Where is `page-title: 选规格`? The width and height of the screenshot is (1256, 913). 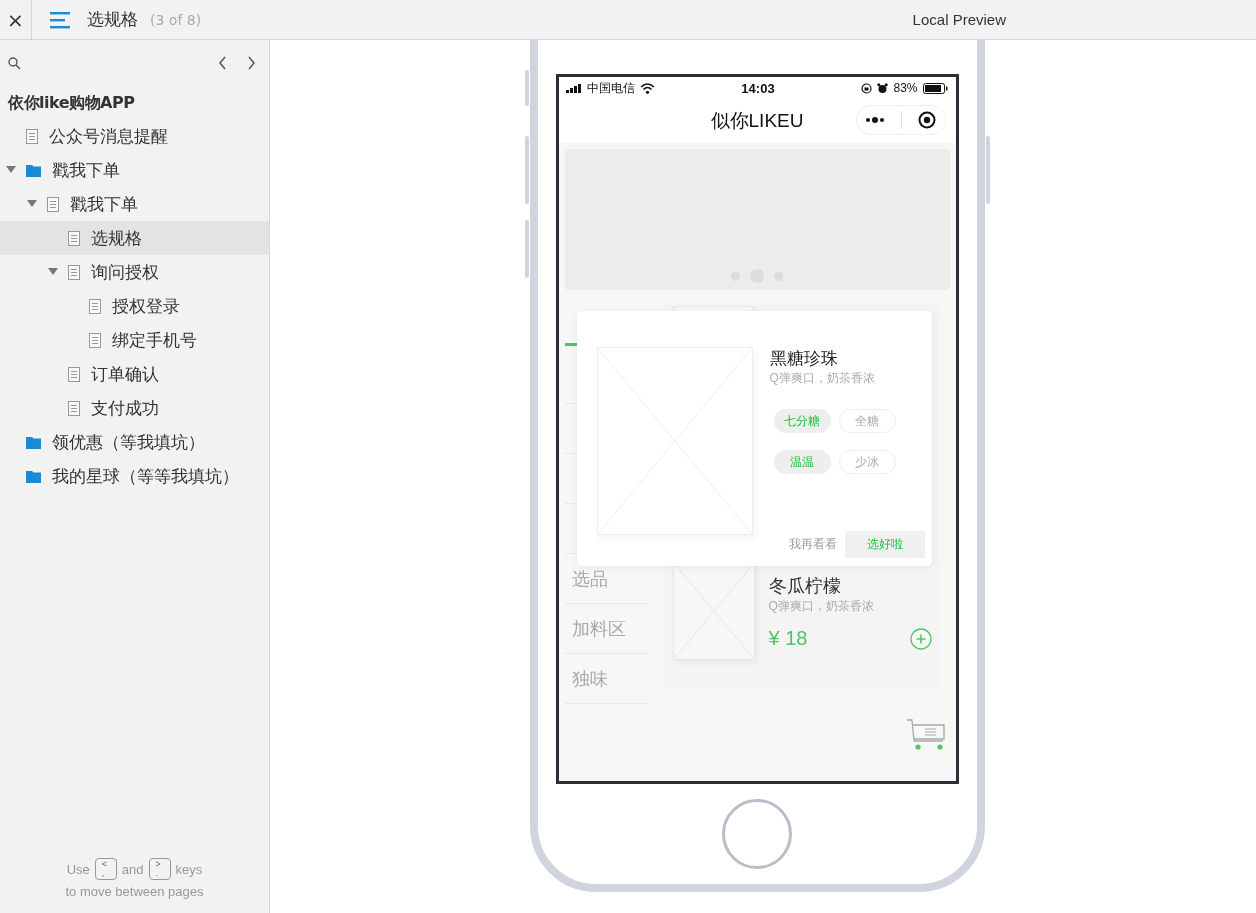 page-title: 选规格 is located at coordinates (112, 19).